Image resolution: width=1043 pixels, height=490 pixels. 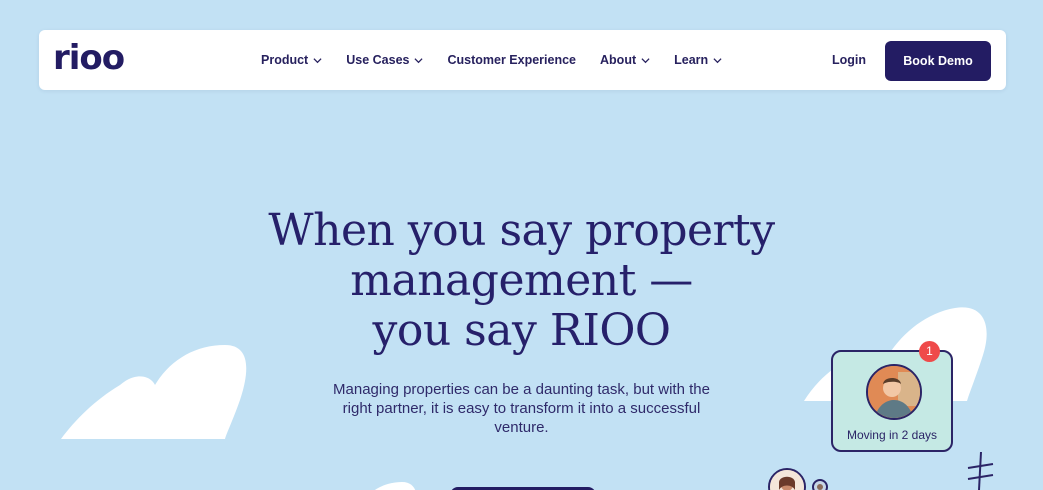 I want to click on hero-title-line: When you say property, so click(x=521, y=230).